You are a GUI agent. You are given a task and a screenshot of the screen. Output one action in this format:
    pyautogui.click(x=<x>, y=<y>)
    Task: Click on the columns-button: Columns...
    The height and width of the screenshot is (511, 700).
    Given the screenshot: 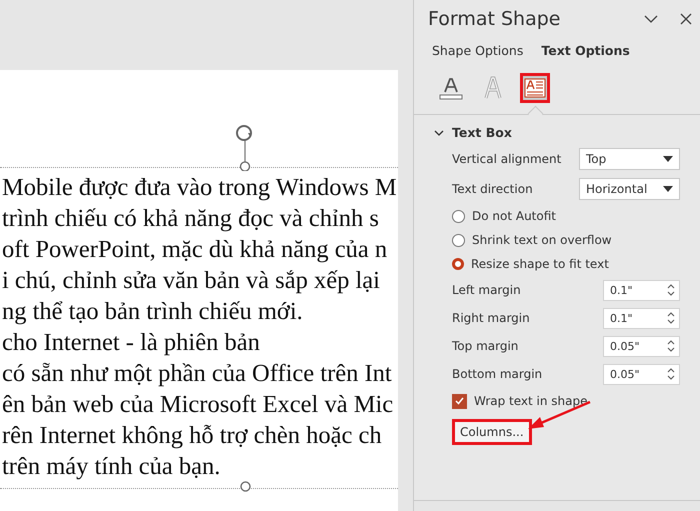 What is the action you would take?
    pyautogui.click(x=492, y=432)
    